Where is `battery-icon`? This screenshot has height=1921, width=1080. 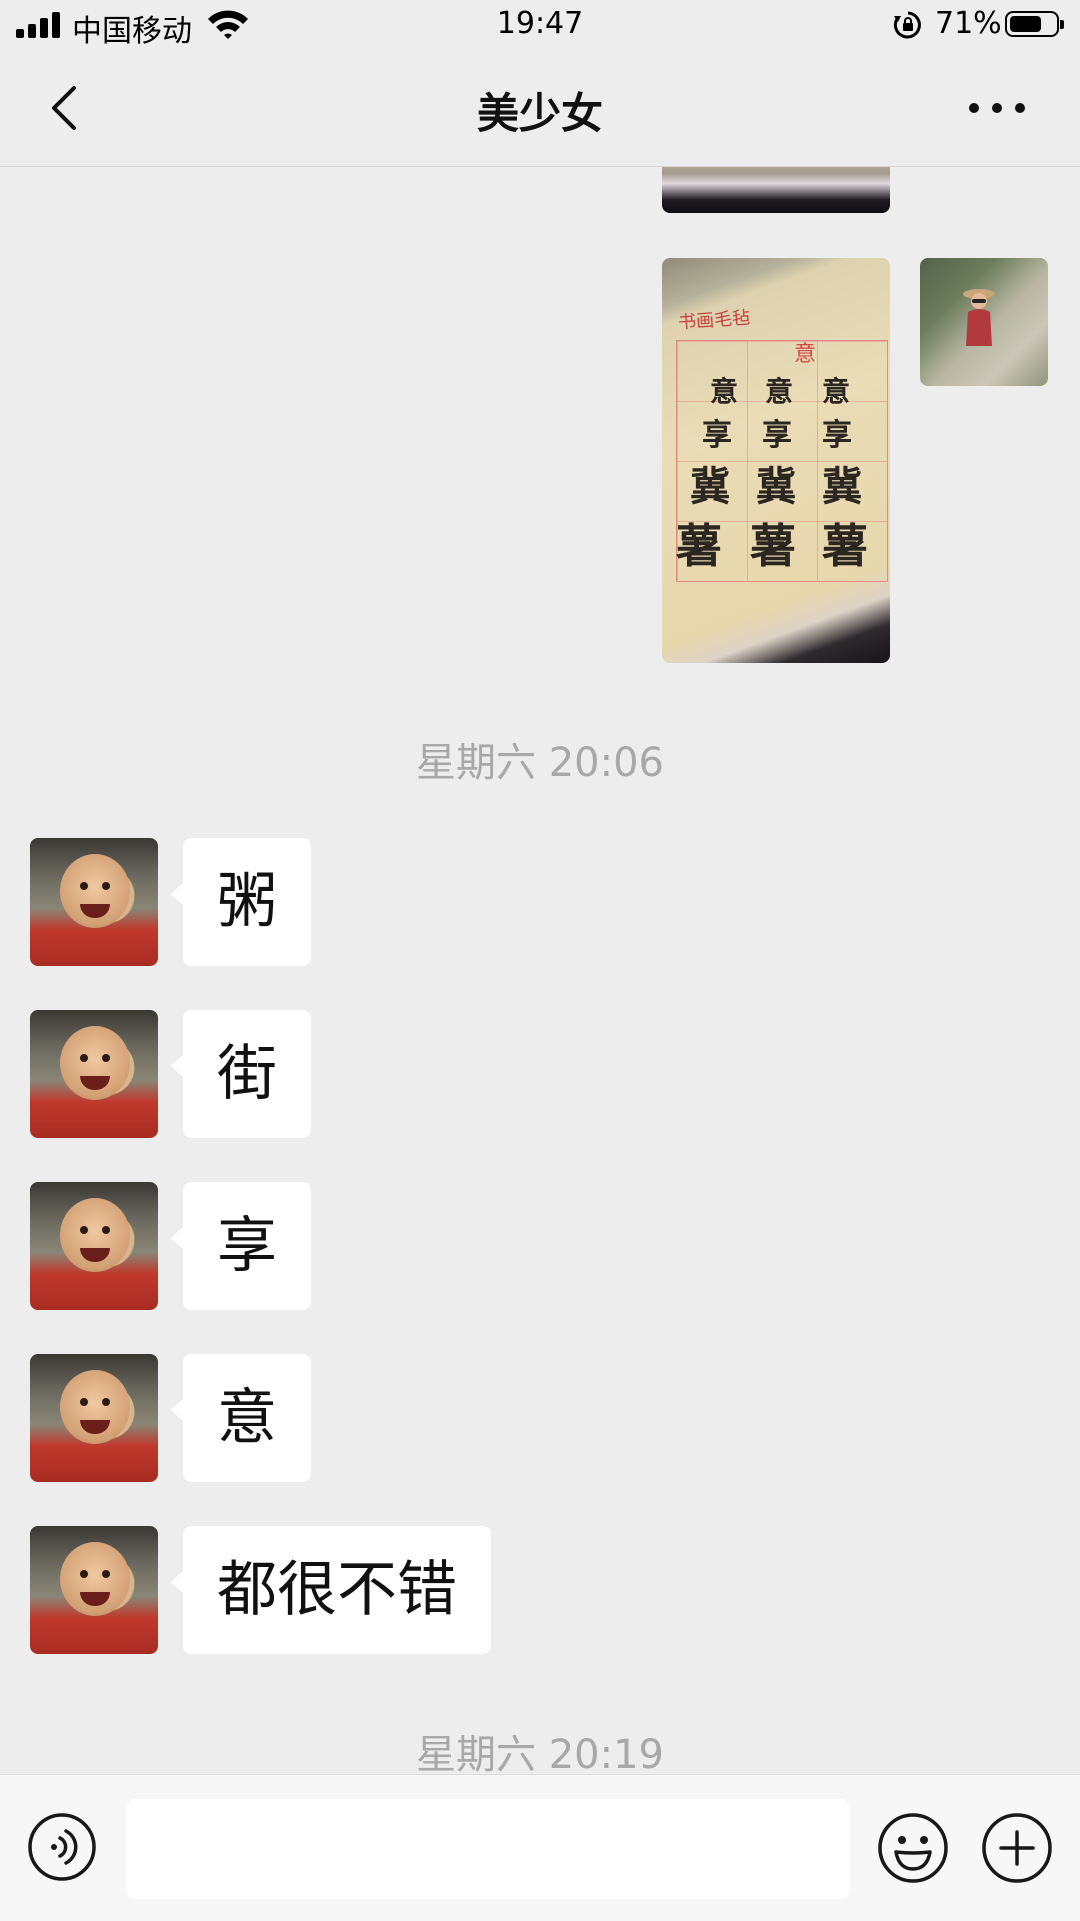
battery-icon is located at coordinates (1034, 24).